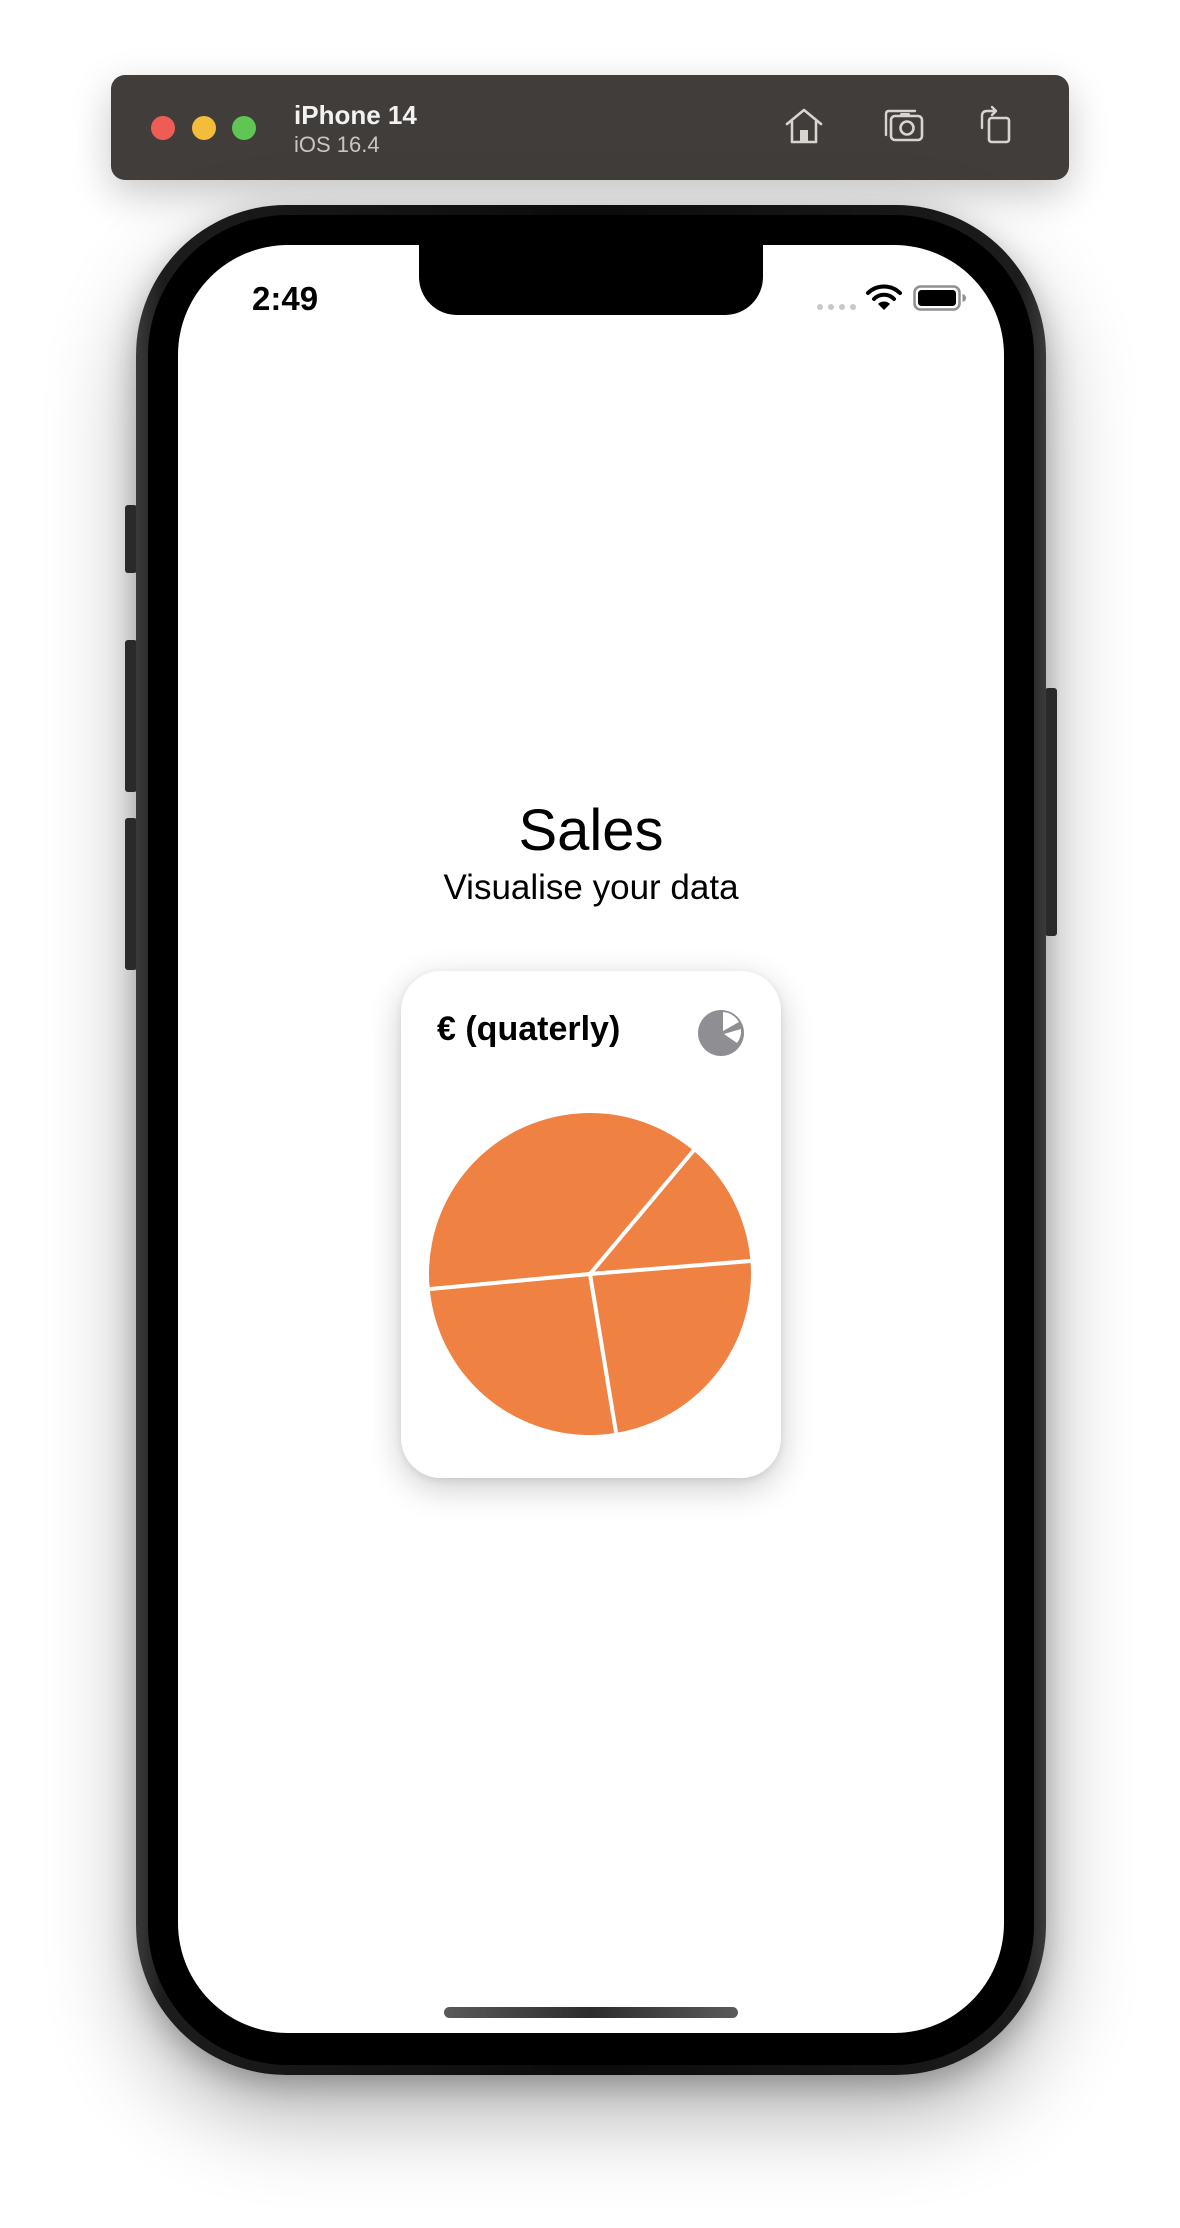 The height and width of the screenshot is (2228, 1180). Describe the element at coordinates (204, 128) in the screenshot. I see `minimize-window-button` at that location.